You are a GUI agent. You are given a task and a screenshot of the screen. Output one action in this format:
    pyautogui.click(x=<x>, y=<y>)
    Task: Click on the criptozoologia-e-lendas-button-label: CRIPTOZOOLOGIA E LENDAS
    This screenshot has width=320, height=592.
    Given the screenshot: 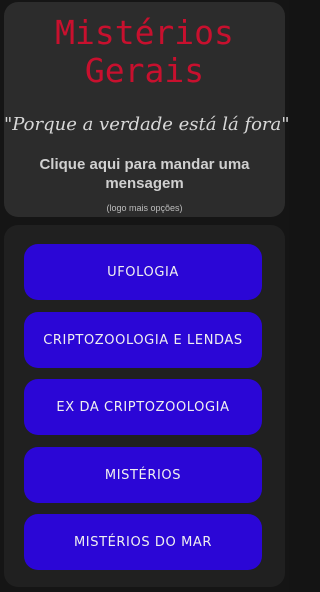 What is the action you would take?
    pyautogui.click(x=143, y=340)
    